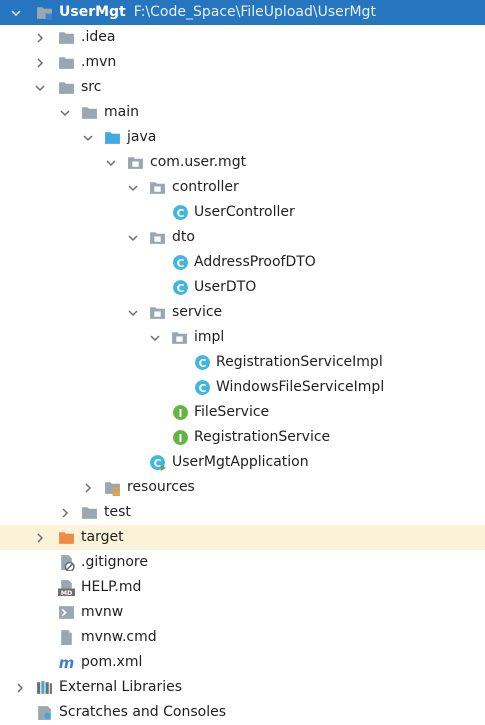 This screenshot has height=725, width=485. I want to click on tree-node-pom-xml: m pom.xml, so click(242, 662).